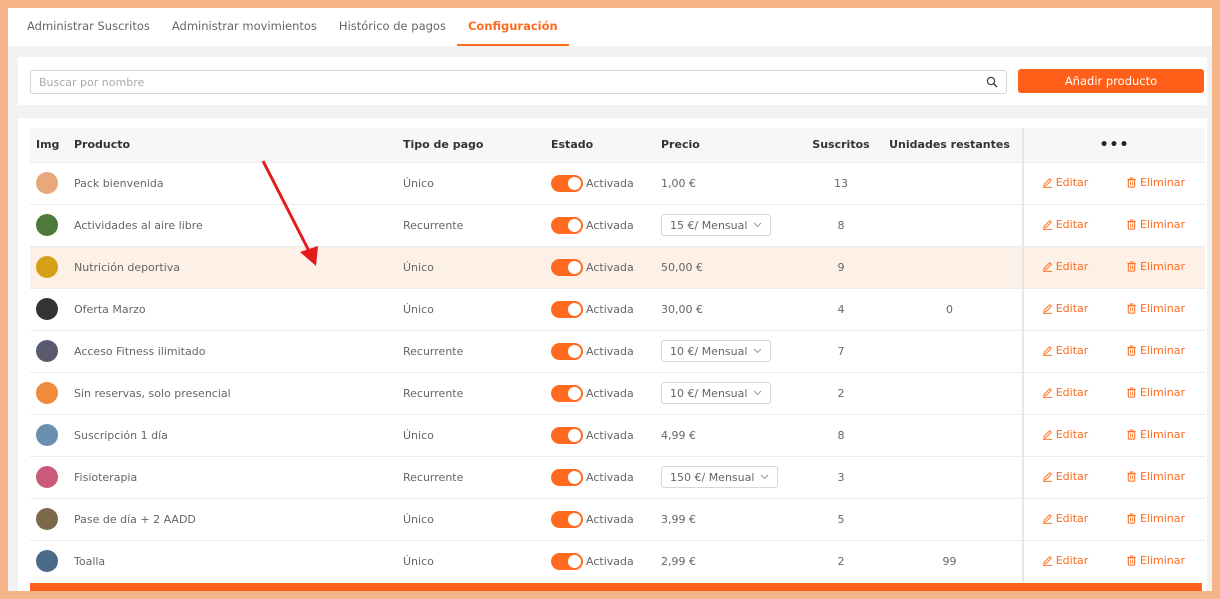  Describe the element at coordinates (392, 27) in the screenshot. I see `tab-2: Histórico de pagos` at that location.